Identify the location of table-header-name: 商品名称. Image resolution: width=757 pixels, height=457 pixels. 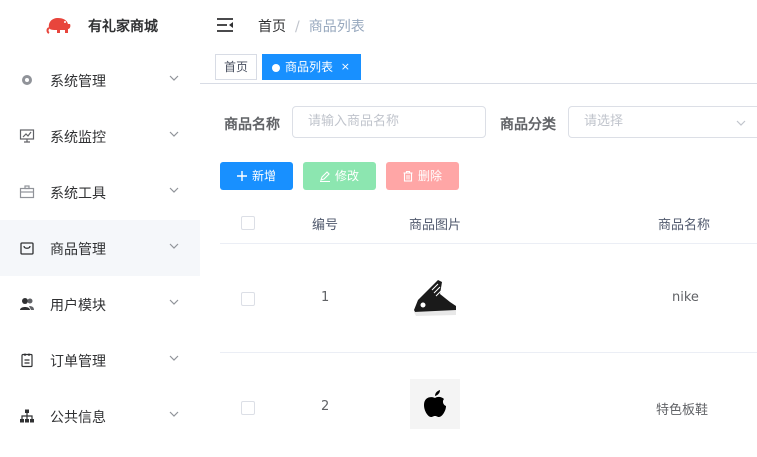
(684, 225).